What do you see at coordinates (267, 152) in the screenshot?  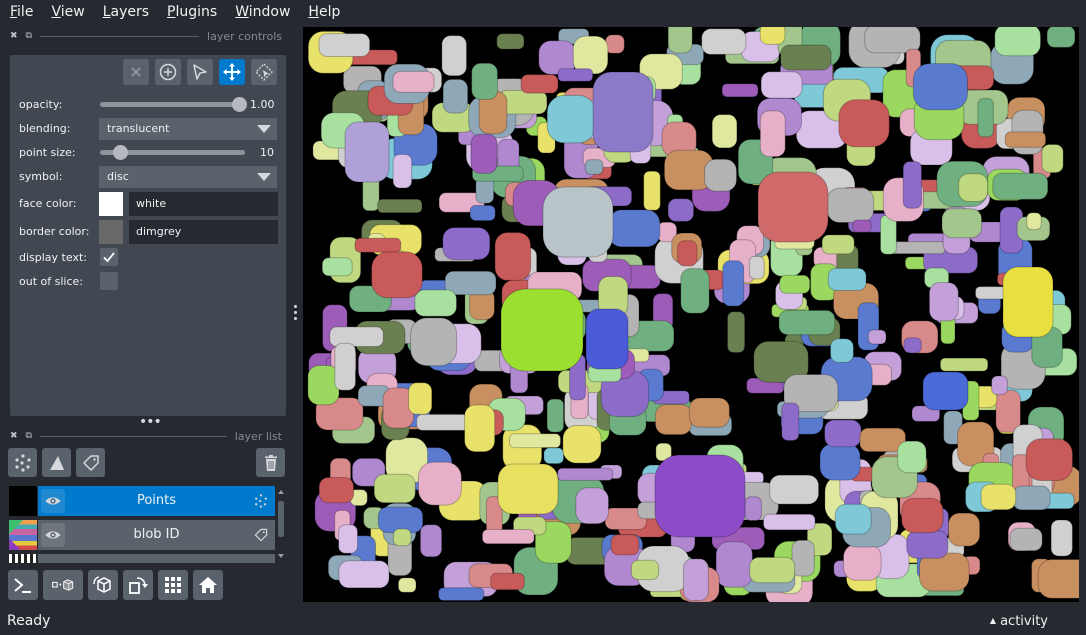 I see `point-size-value: 10` at bounding box center [267, 152].